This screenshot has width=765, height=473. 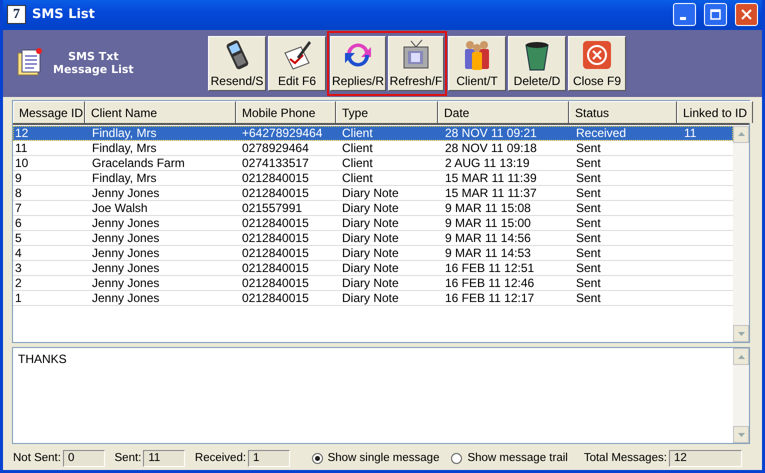 What do you see at coordinates (18, 223) in the screenshot?
I see `table-cell-text: 6` at bounding box center [18, 223].